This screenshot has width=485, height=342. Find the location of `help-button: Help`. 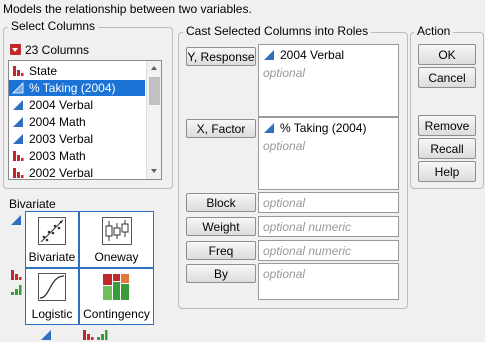

help-button: Help is located at coordinates (447, 171).